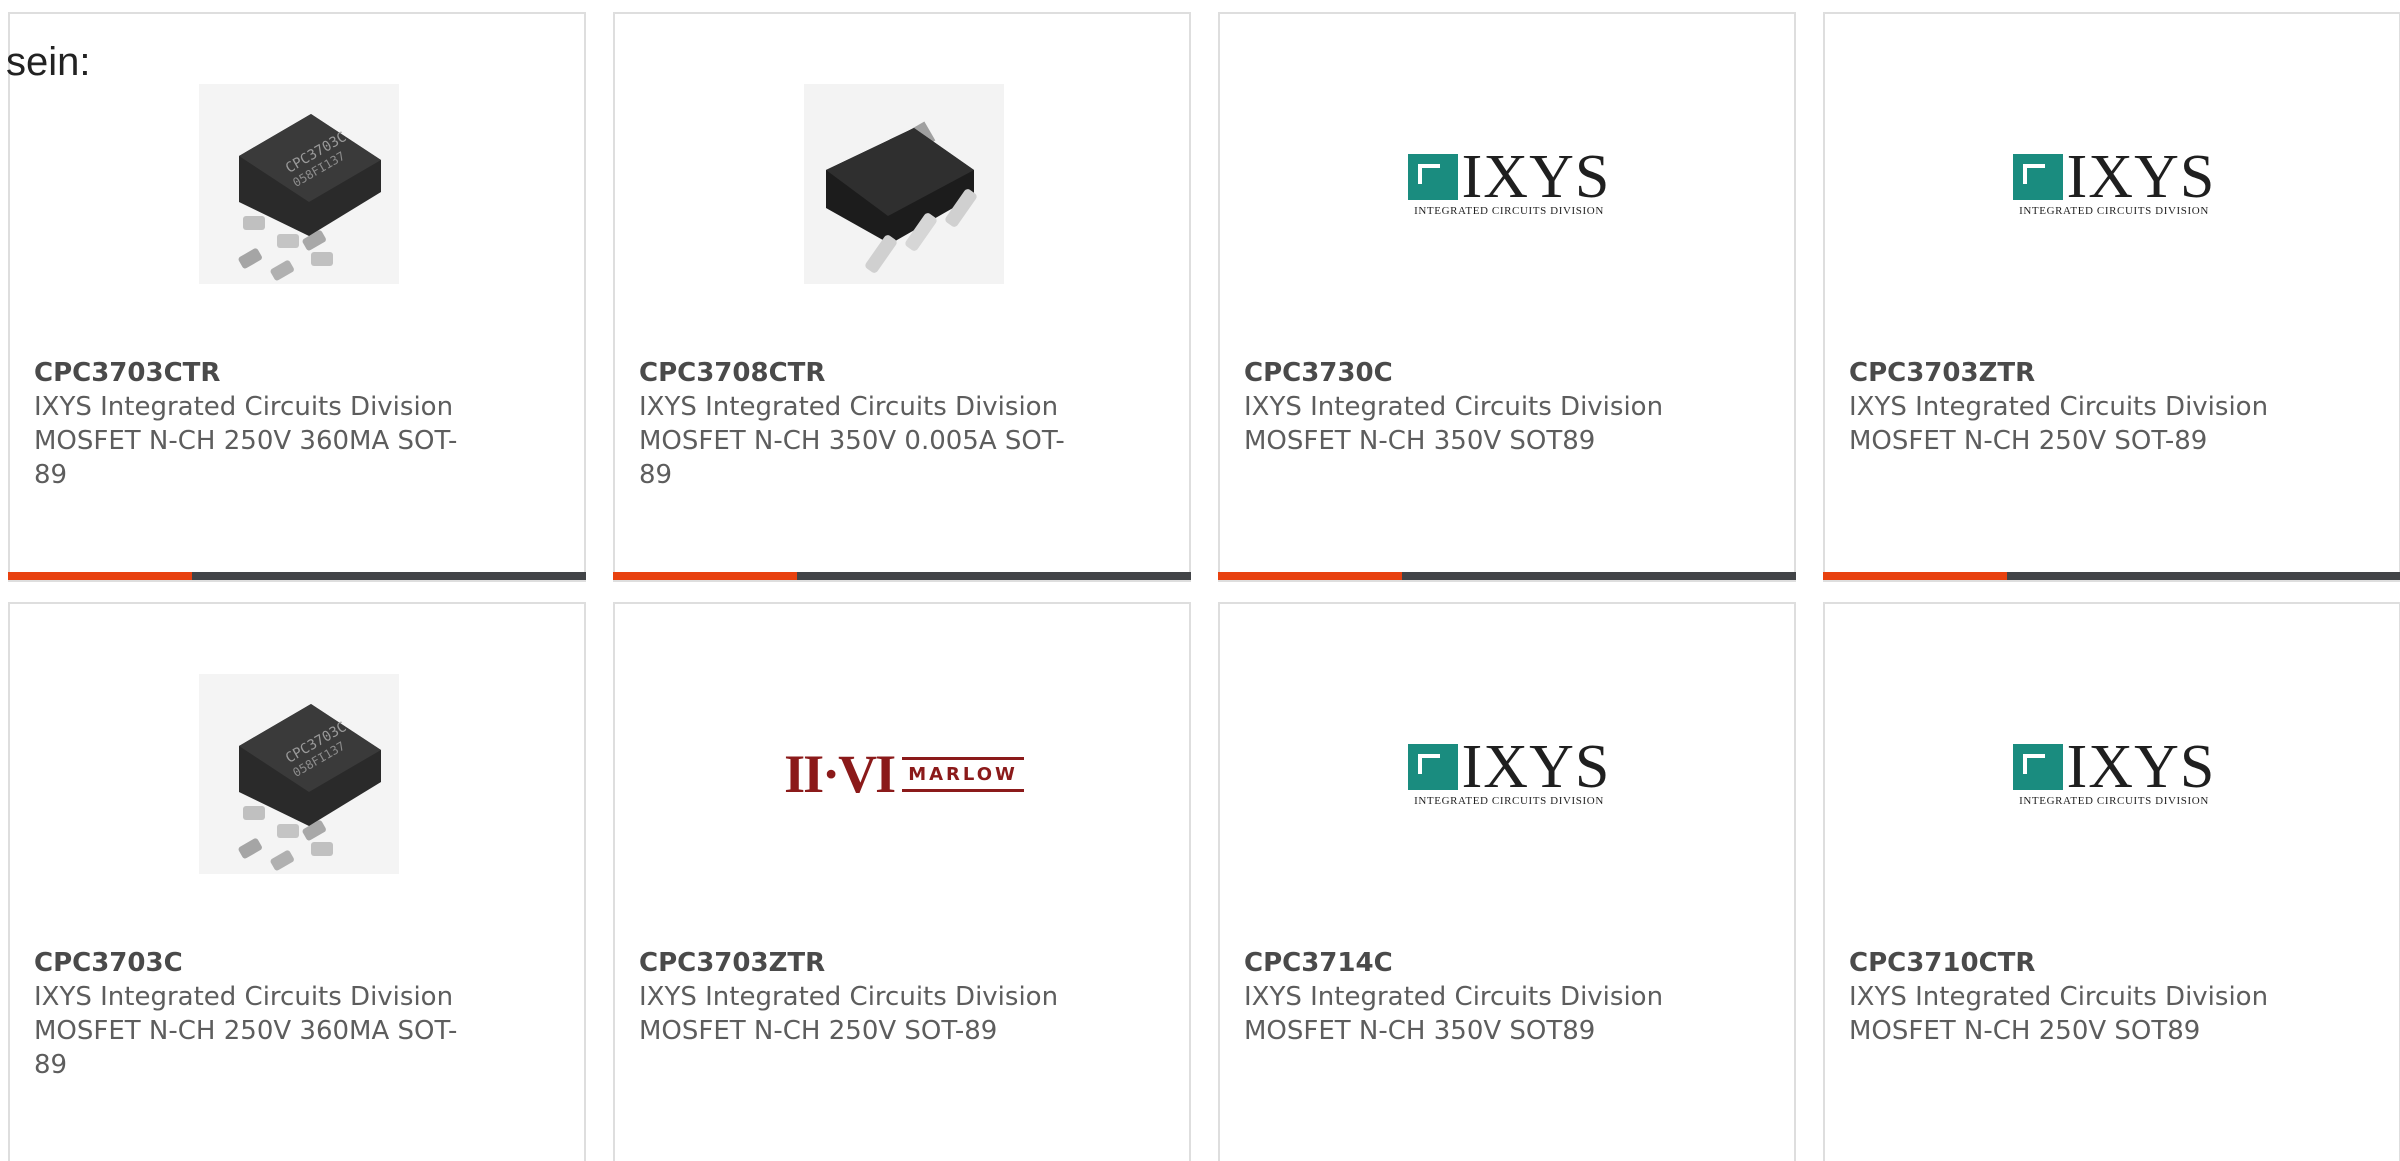 This screenshot has width=2400, height=1161. Describe the element at coordinates (859, 373) in the screenshot. I see `part-number: CPC3708CTR` at that location.